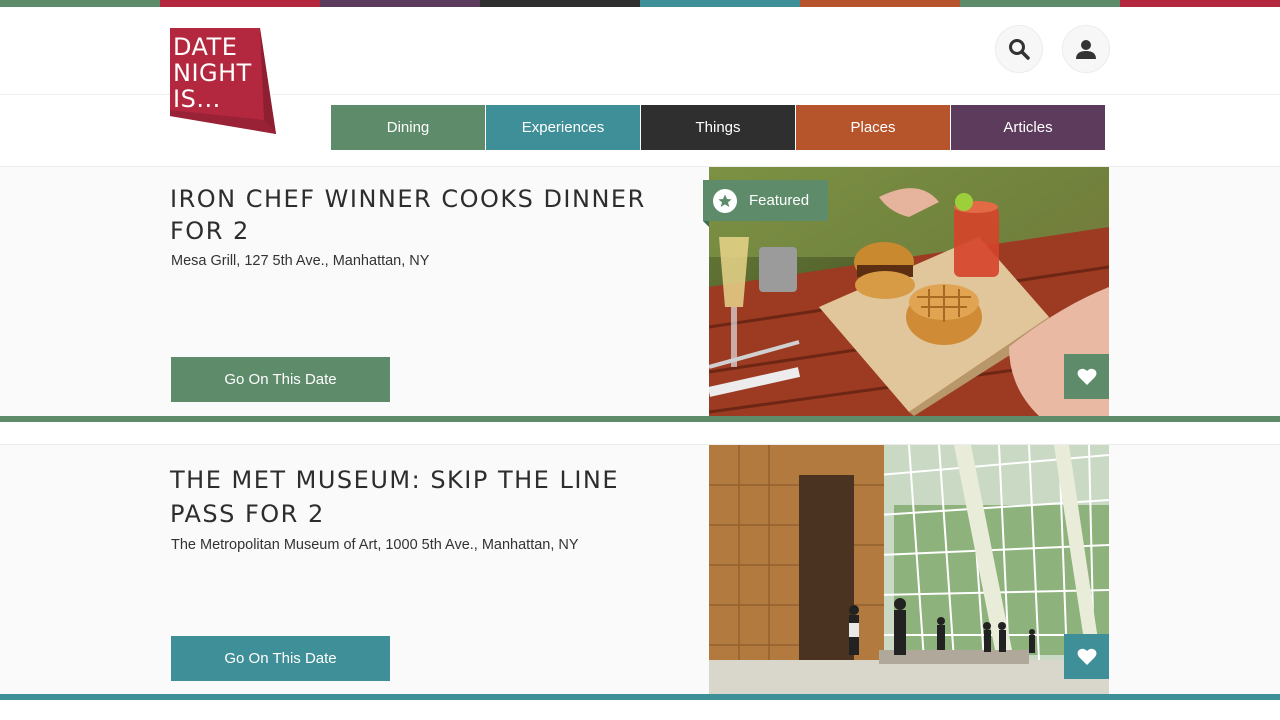  I want to click on nav-item-places: Places, so click(873, 127).